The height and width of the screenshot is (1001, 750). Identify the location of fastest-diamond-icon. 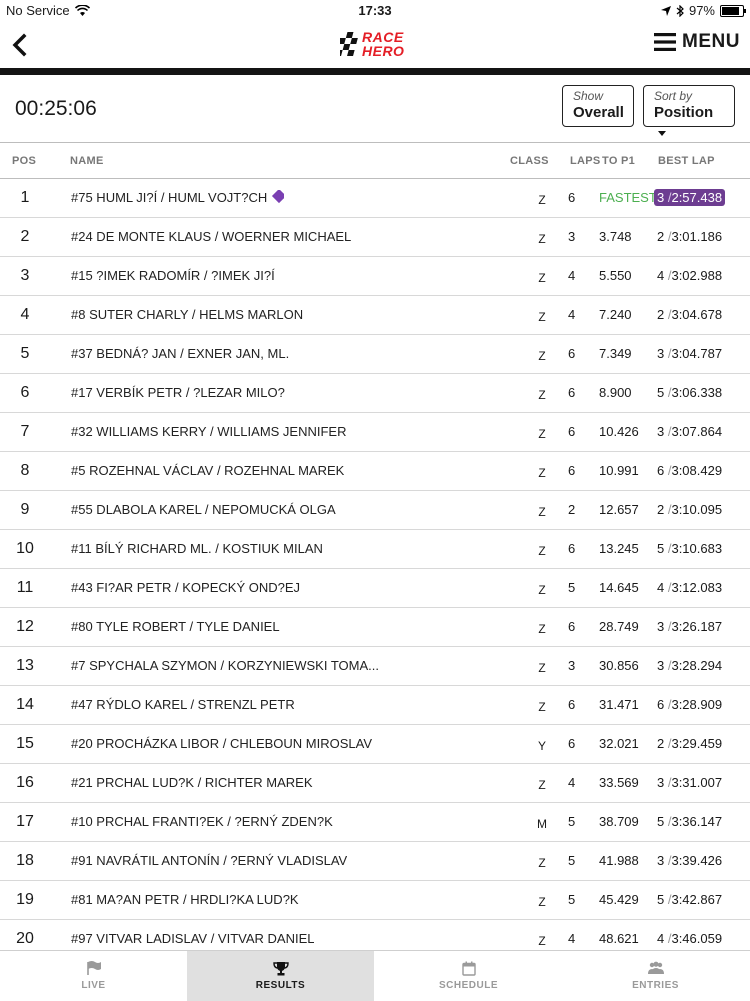
(278, 197).